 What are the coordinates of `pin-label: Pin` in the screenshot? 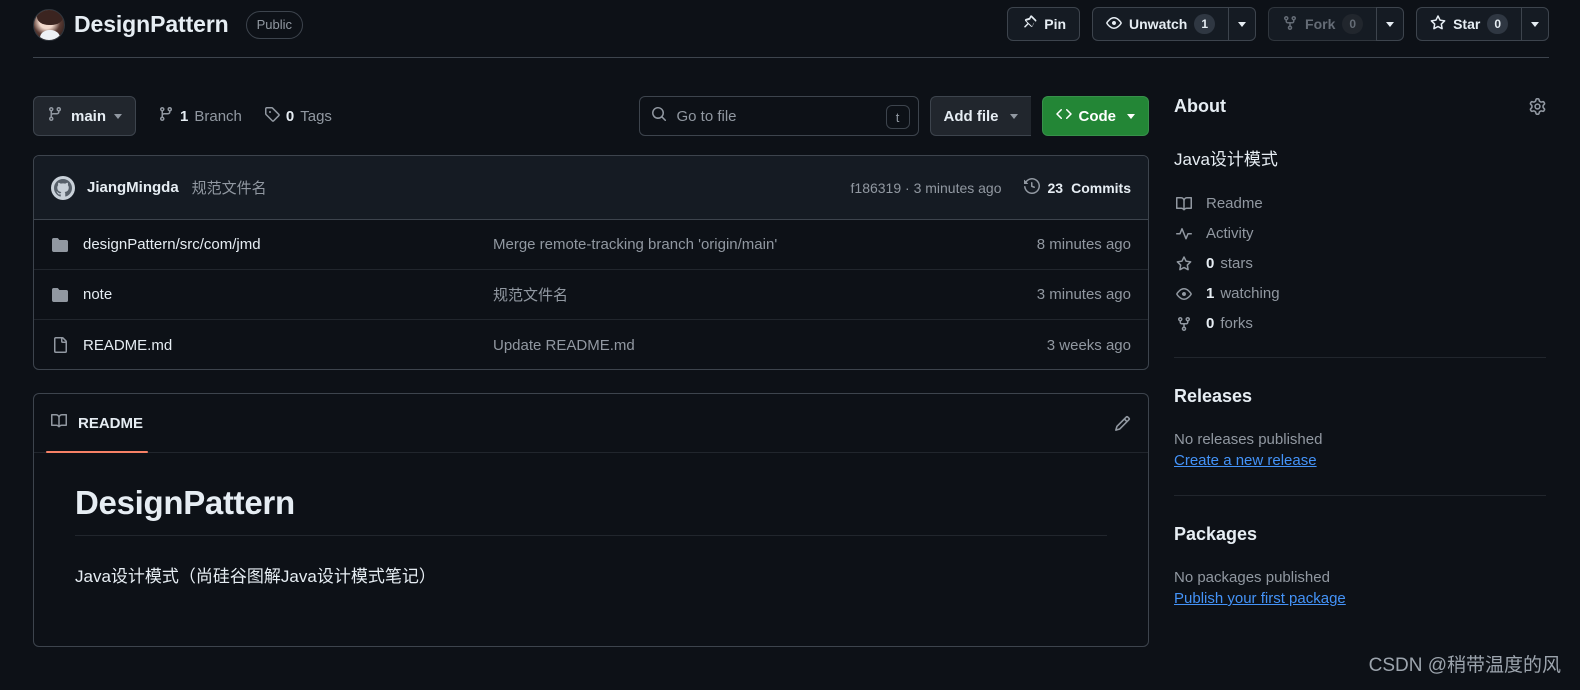 It's located at (1055, 24).